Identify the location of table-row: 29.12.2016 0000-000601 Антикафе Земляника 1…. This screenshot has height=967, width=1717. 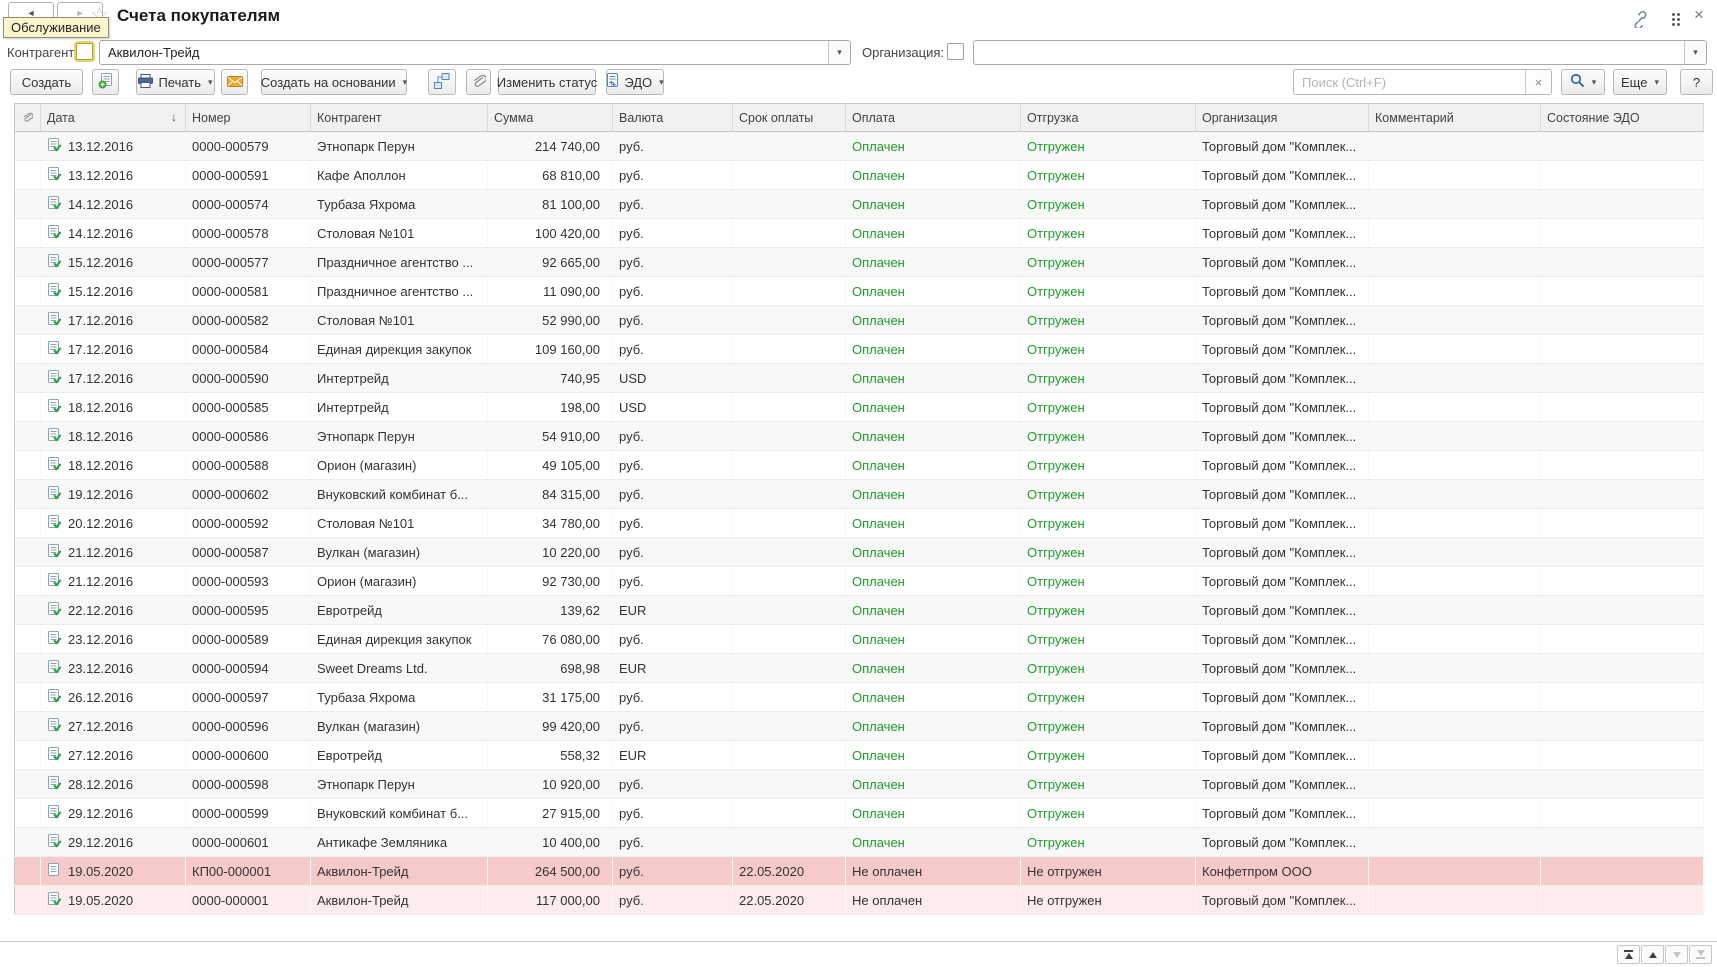
(859, 842).